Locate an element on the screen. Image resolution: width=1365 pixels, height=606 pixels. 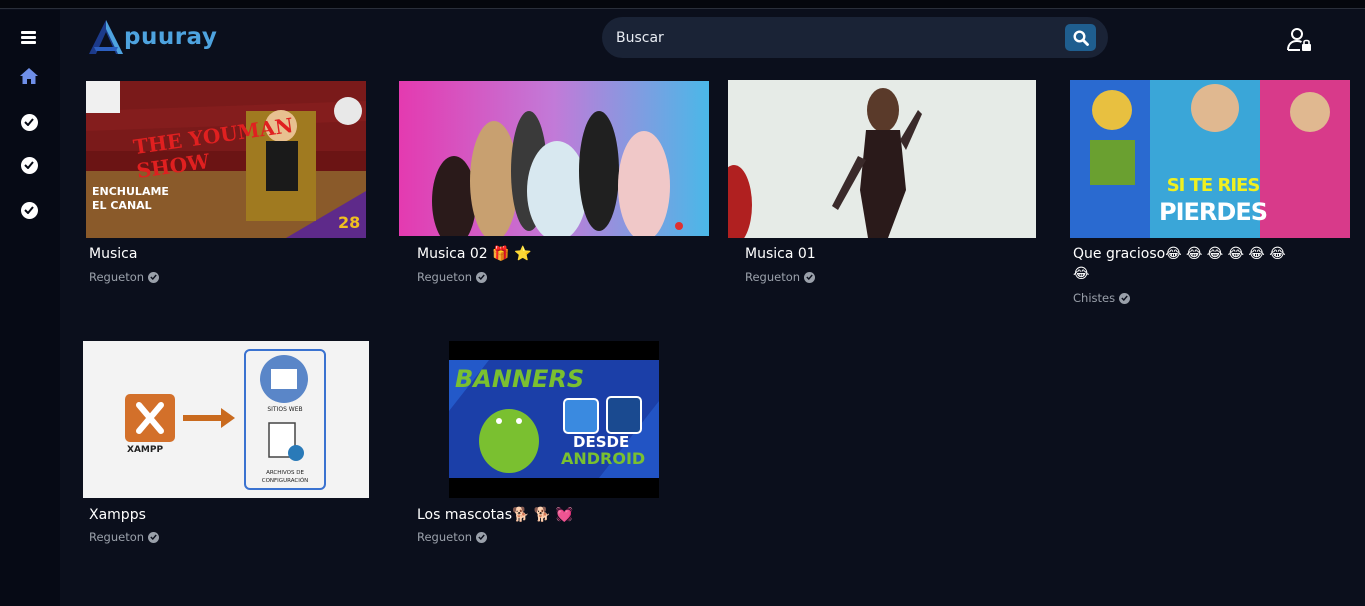
video-title: Xampps is located at coordinates (117, 515).